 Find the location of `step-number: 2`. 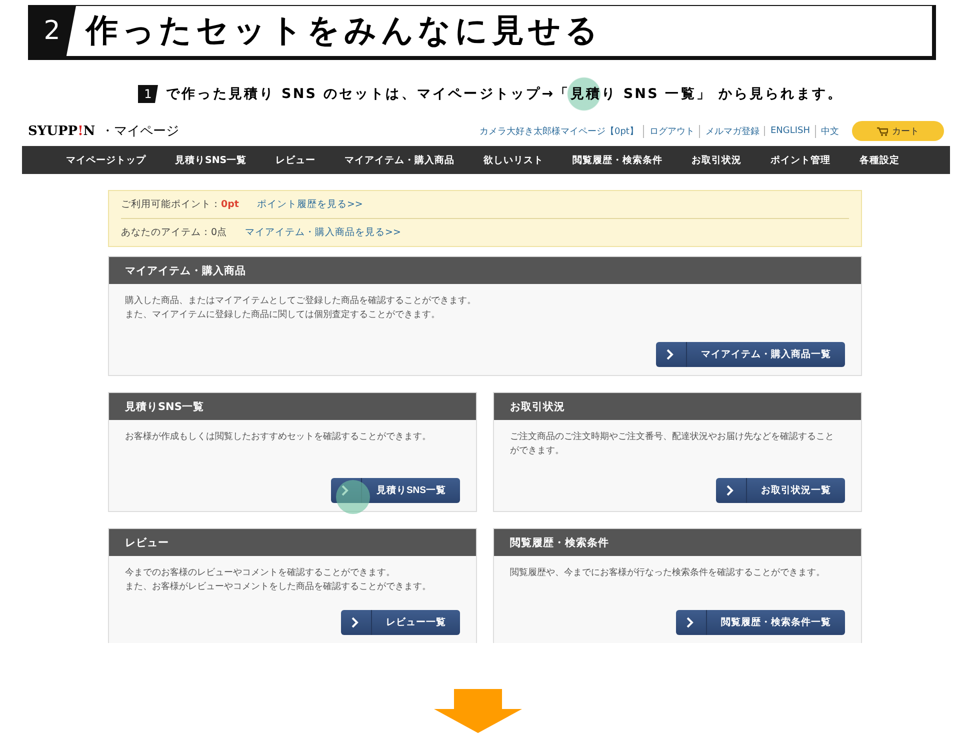

step-number: 2 is located at coordinates (52, 31).